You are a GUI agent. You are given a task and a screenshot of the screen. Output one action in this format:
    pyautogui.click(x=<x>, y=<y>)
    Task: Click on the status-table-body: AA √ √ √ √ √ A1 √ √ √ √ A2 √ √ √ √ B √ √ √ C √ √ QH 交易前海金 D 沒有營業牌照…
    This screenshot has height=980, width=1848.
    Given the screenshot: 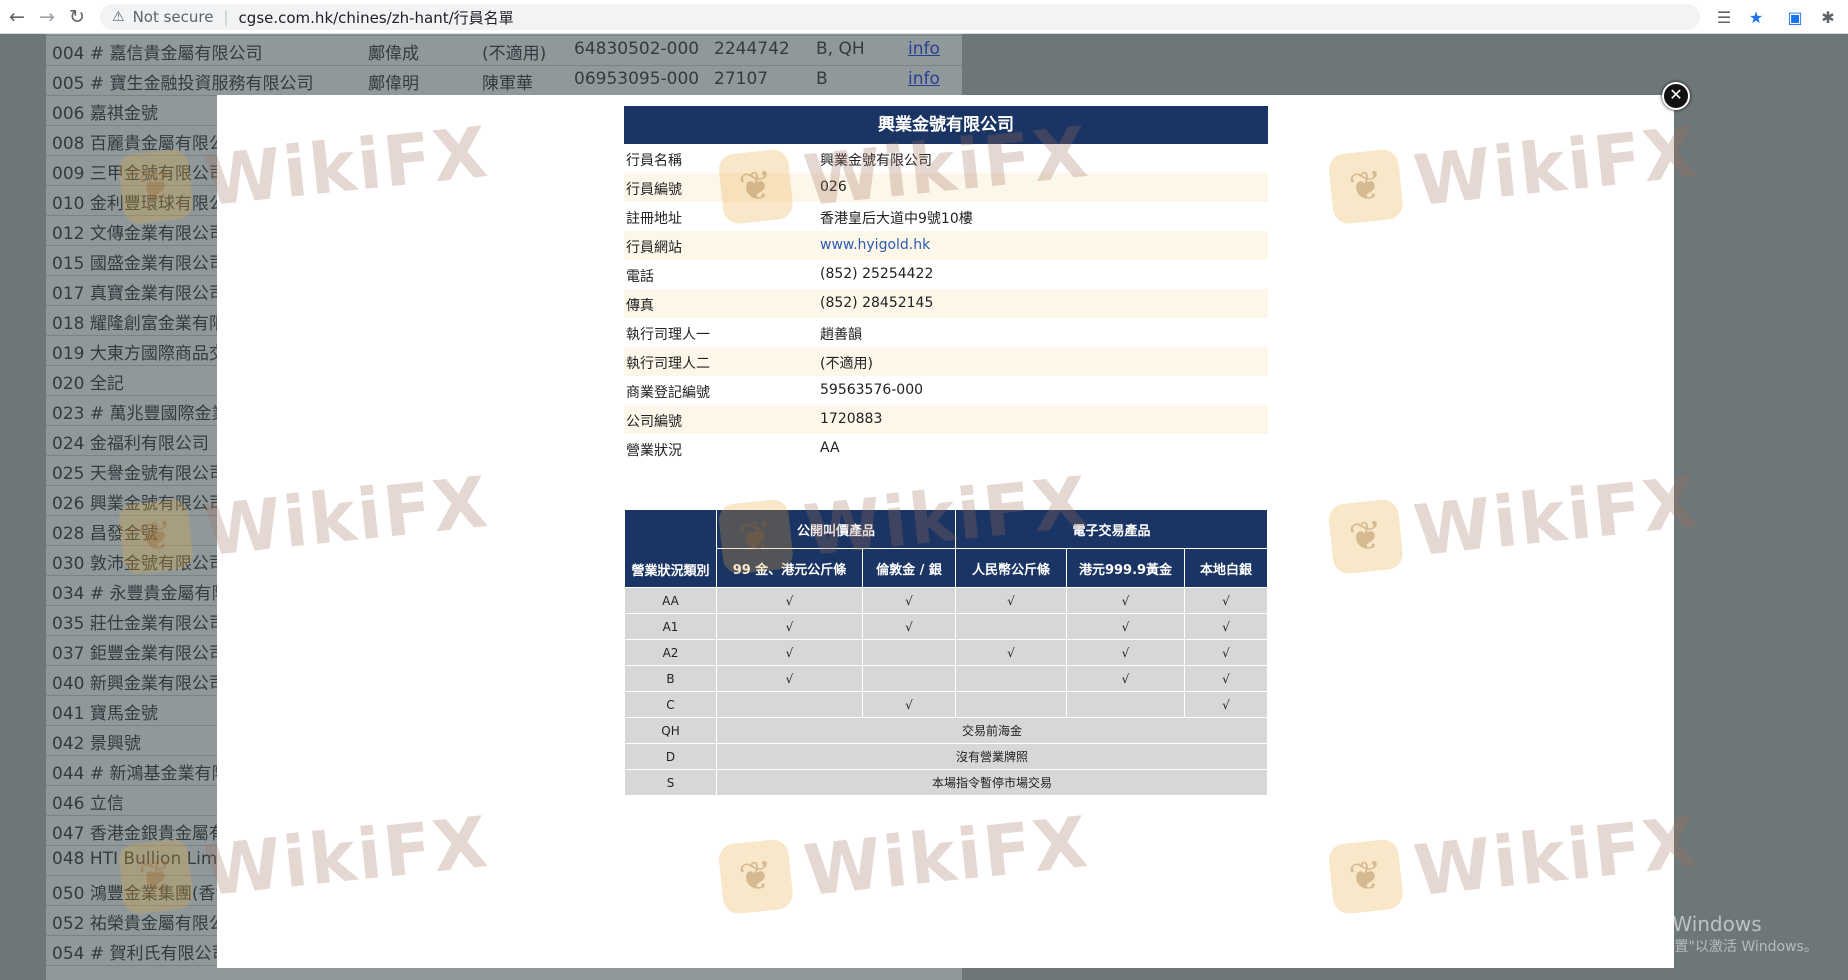 What is the action you would take?
    pyautogui.click(x=946, y=691)
    